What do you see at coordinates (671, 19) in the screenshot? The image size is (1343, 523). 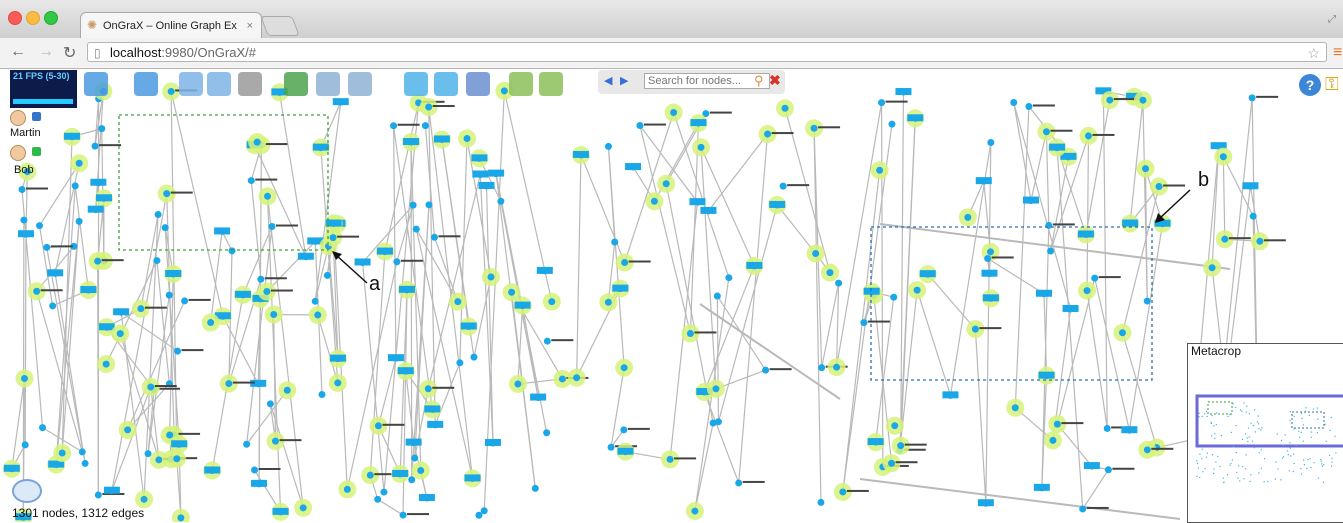 I see `browser-titlebar: ✺ OnGraX – Online Graph Ex × ⤢` at bounding box center [671, 19].